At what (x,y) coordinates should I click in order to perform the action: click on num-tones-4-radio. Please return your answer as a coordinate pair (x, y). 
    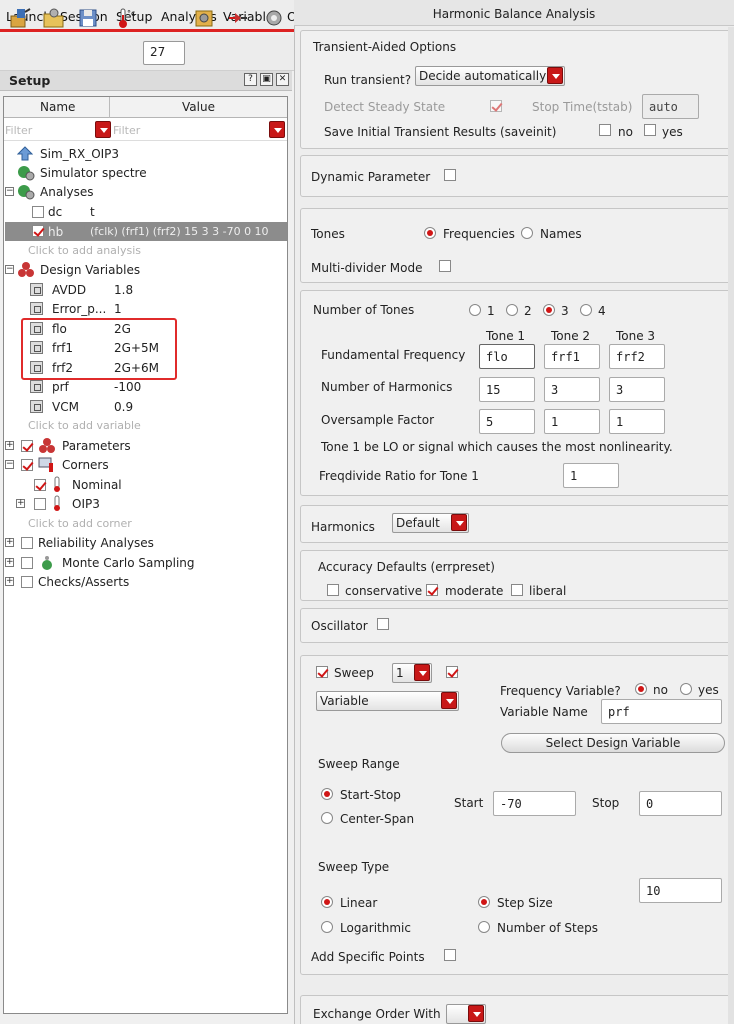
    Looking at the image, I should click on (586, 310).